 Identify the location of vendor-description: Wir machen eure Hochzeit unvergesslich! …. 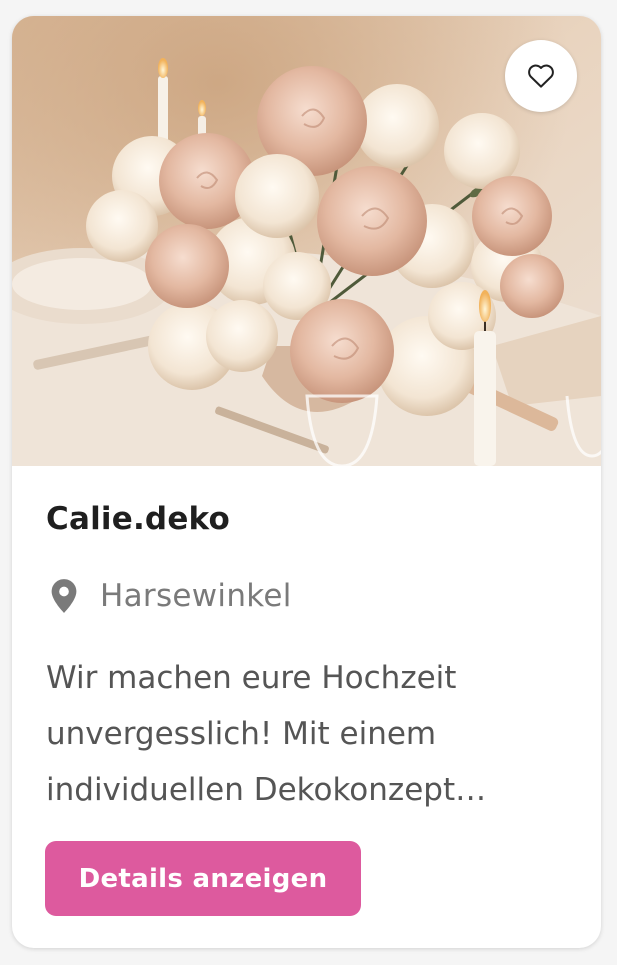
(266, 734).